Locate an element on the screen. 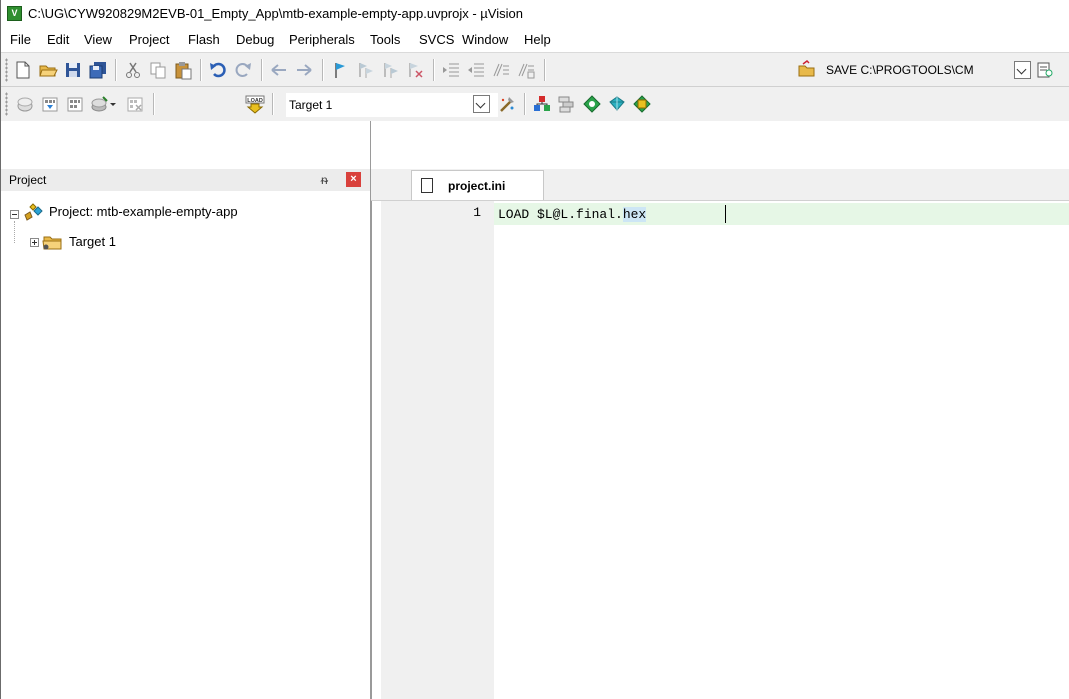 The width and height of the screenshot is (1069, 699). menu-debug: Debug is located at coordinates (255, 39).